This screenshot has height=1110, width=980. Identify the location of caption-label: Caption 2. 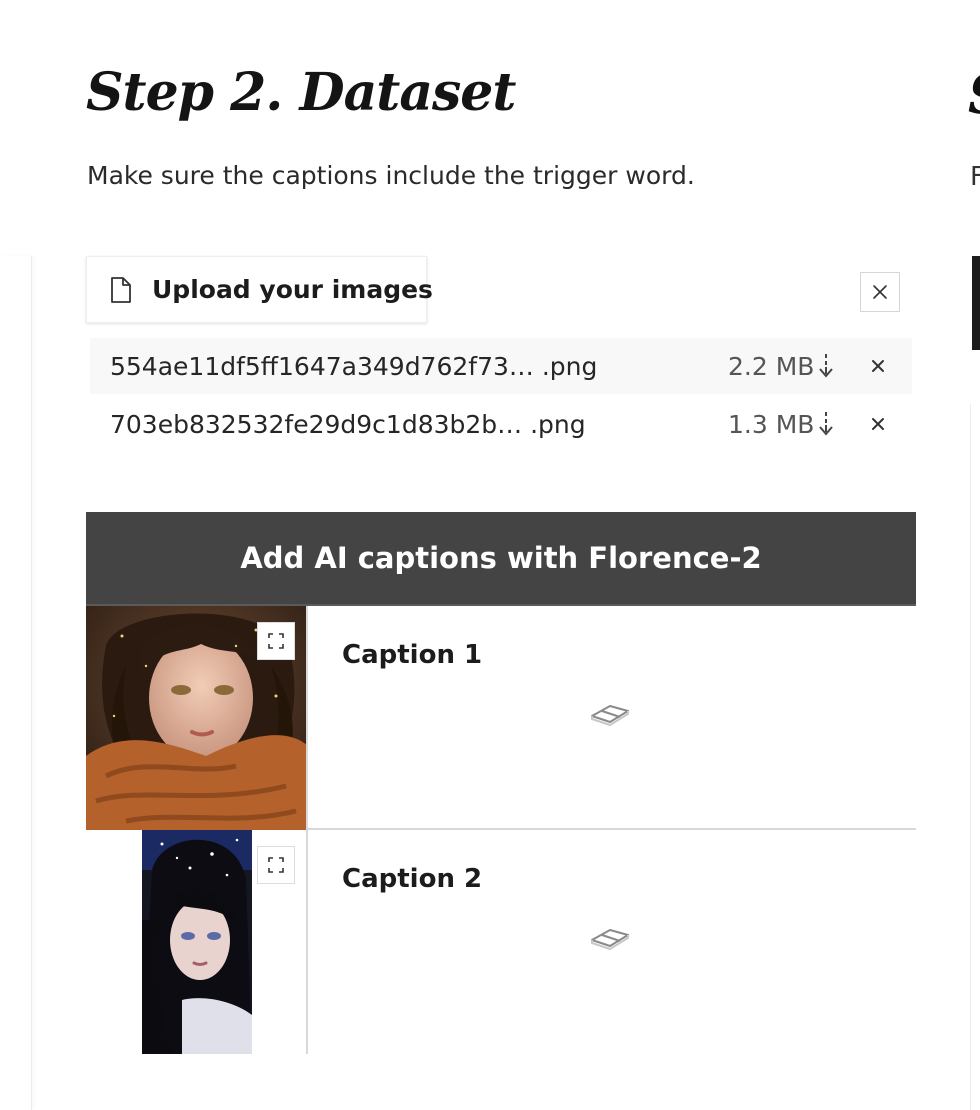
(412, 879).